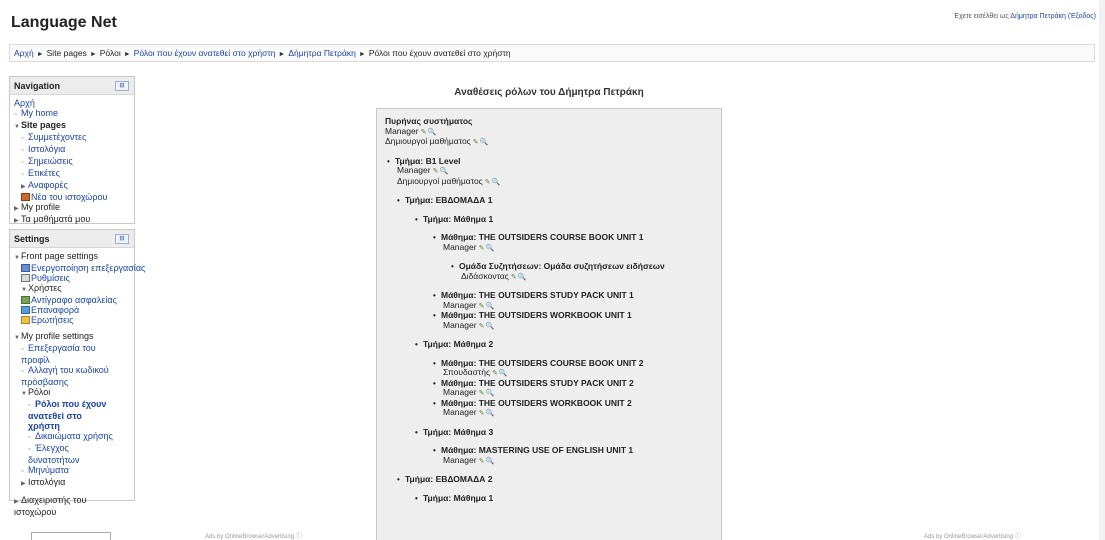 The height and width of the screenshot is (540, 1105). I want to click on role-name: Σπουδαστής, so click(466, 372).